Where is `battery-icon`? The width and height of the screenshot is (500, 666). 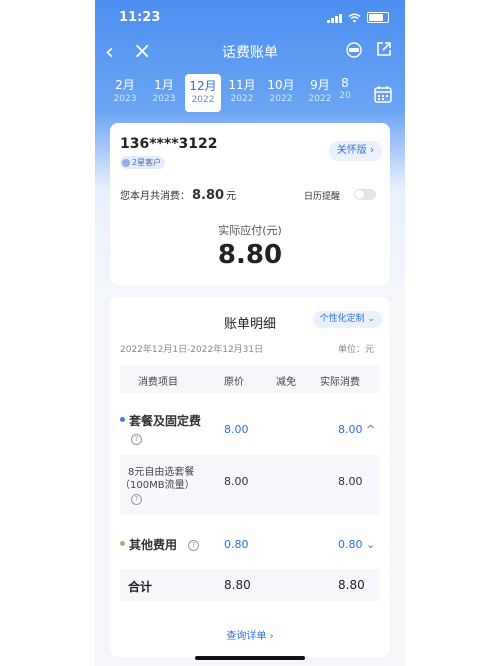 battery-icon is located at coordinates (378, 17).